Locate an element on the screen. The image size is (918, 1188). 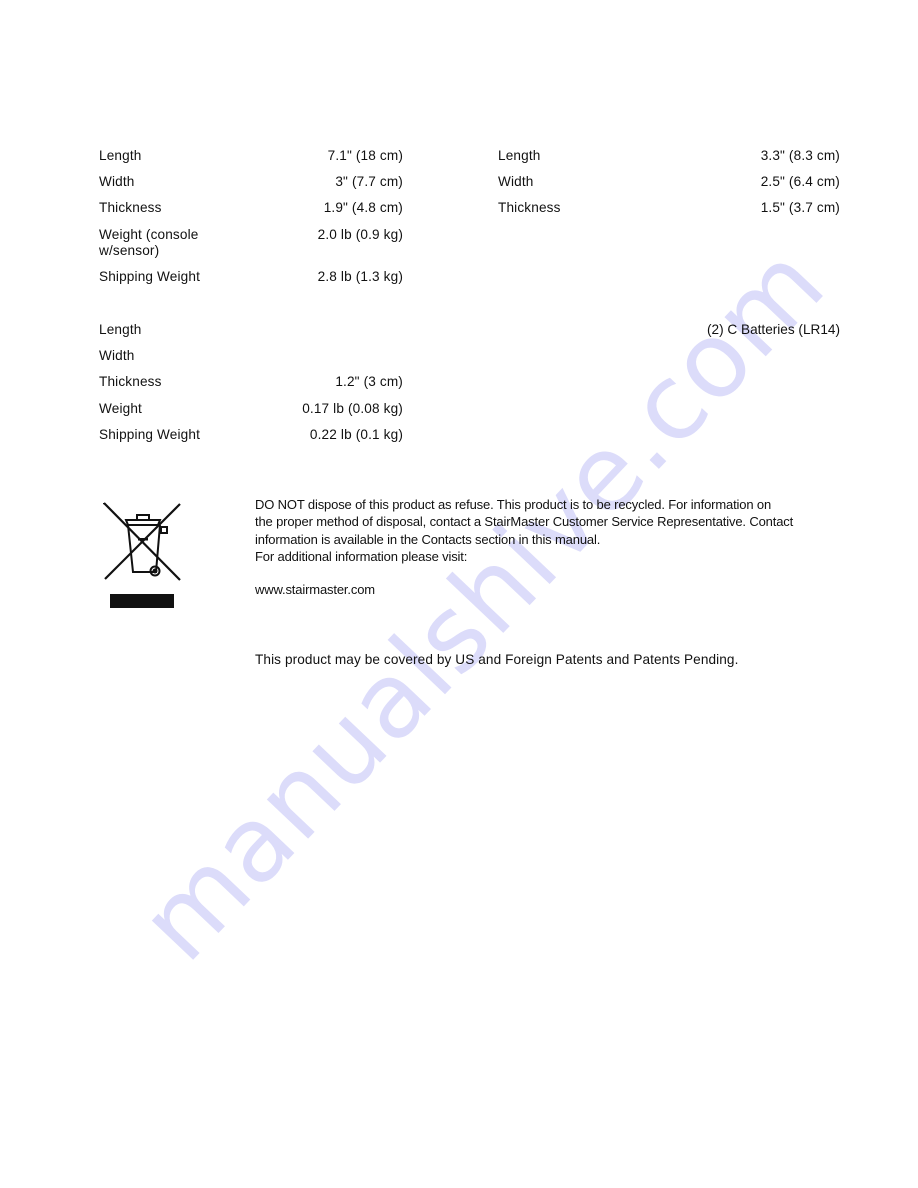
spec-label: Weight is located at coordinates (120, 408).